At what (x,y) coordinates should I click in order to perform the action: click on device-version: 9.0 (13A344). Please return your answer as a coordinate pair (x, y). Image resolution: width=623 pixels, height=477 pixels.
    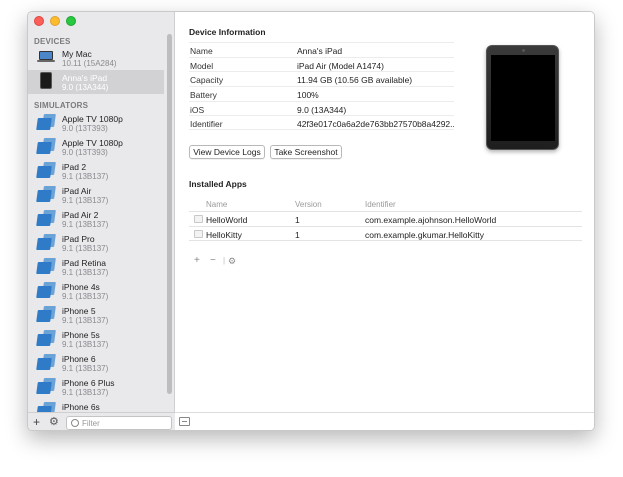
    Looking at the image, I should click on (85, 87).